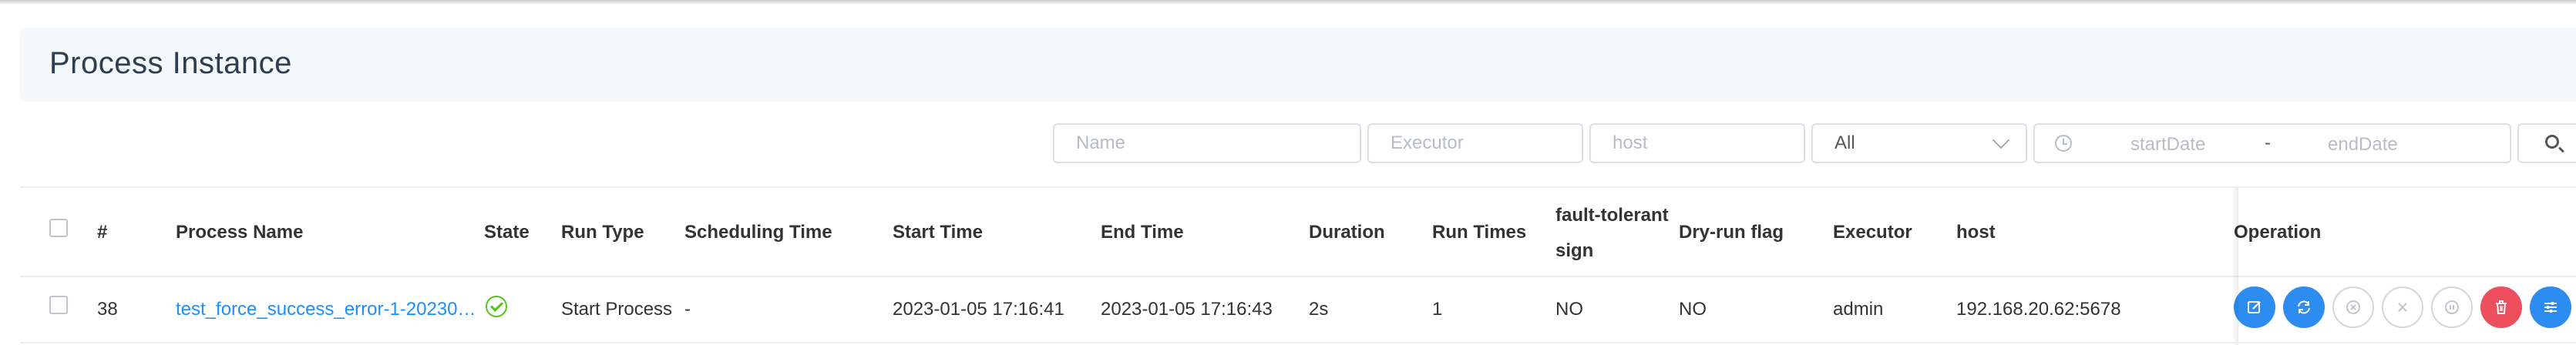 The width and height of the screenshot is (2576, 345). I want to click on table-top-border, so click(1298, 187).